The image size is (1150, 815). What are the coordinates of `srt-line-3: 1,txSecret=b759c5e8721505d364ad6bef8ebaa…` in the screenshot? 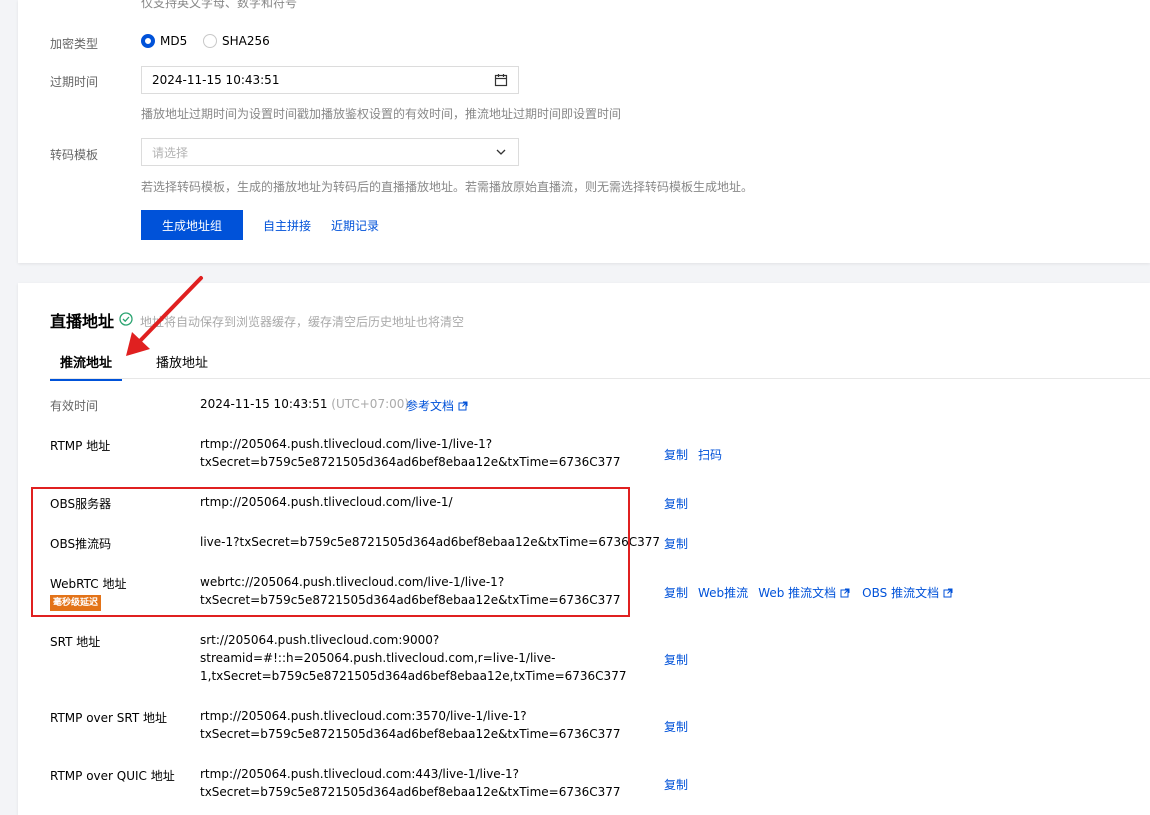 It's located at (413, 676).